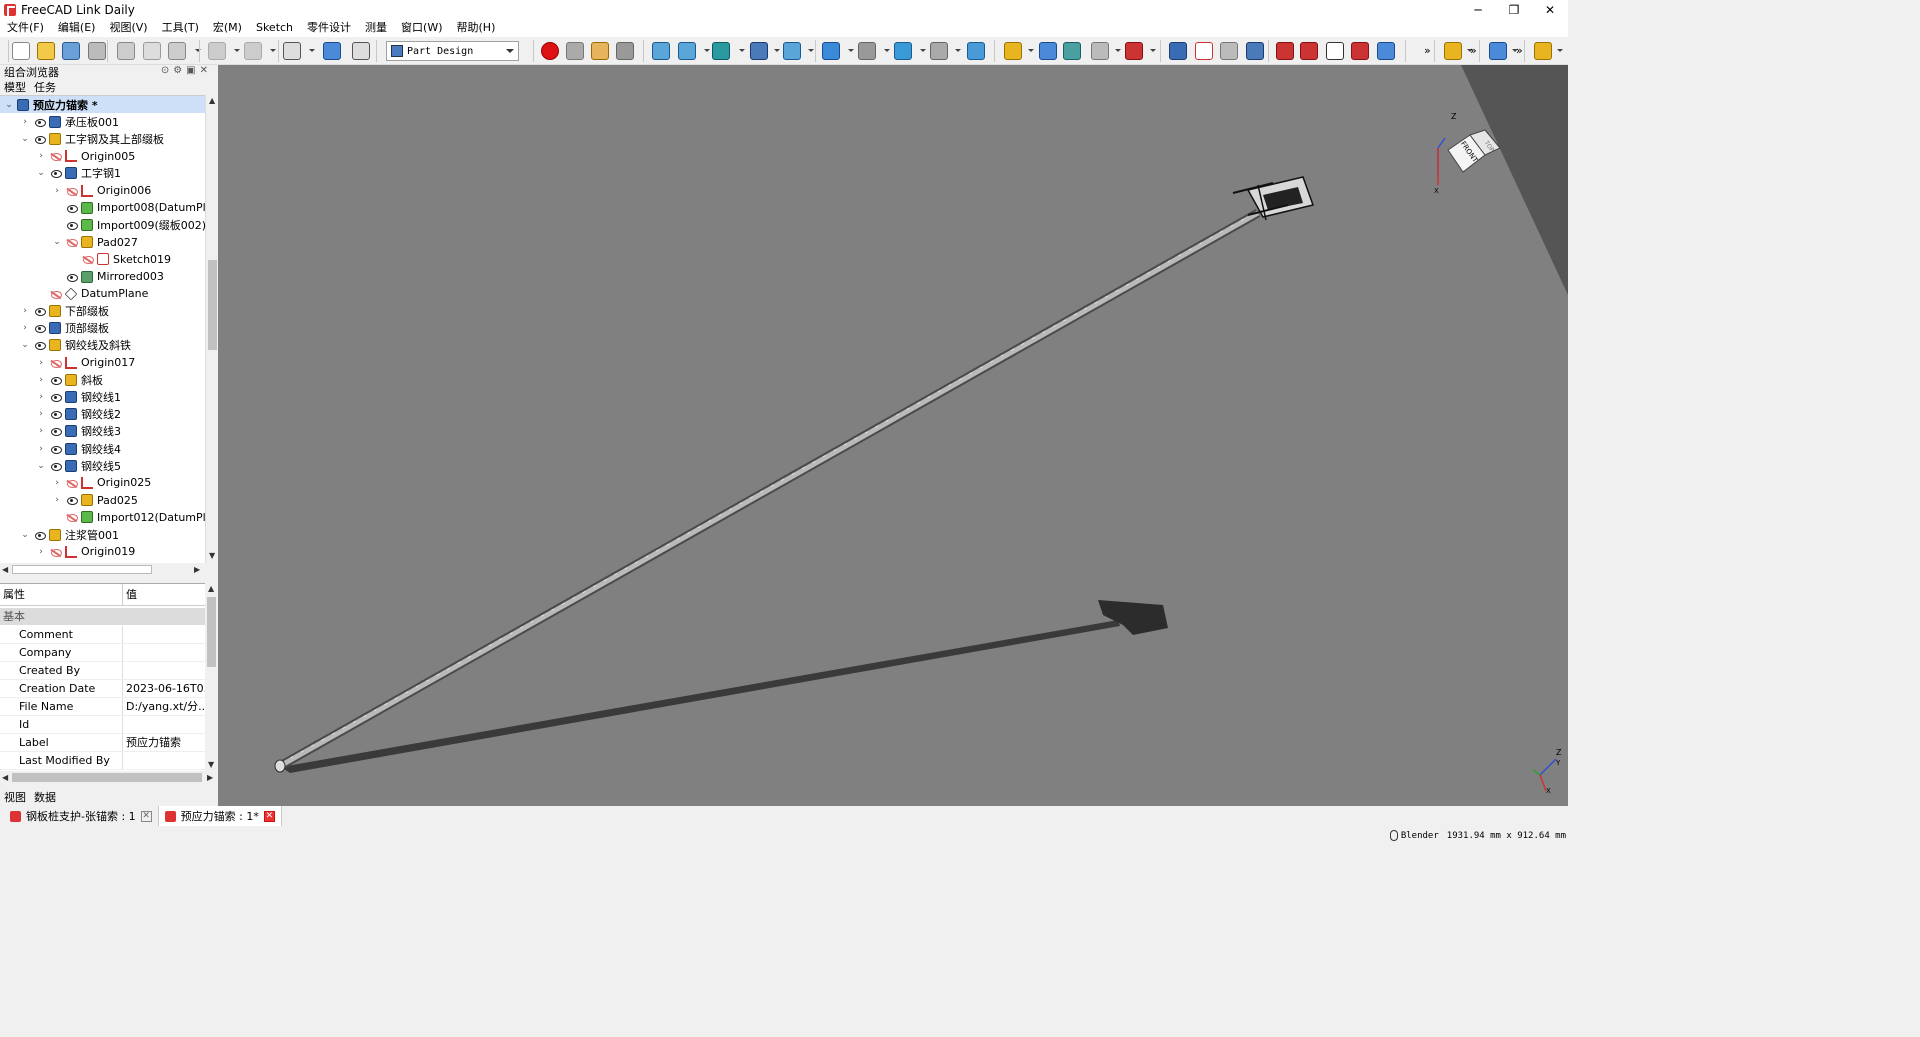 The height and width of the screenshot is (1037, 1920). I want to click on link-actions-icon, so click(1100, 51).